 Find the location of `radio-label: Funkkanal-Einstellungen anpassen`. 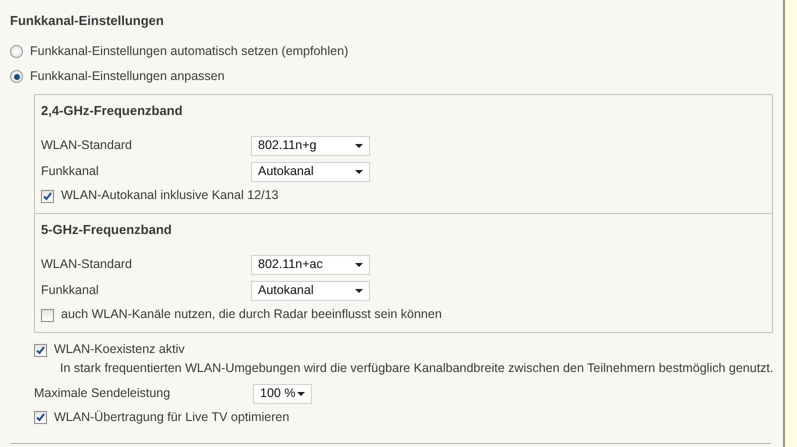

radio-label: Funkkanal-Einstellungen anpassen is located at coordinates (127, 76).